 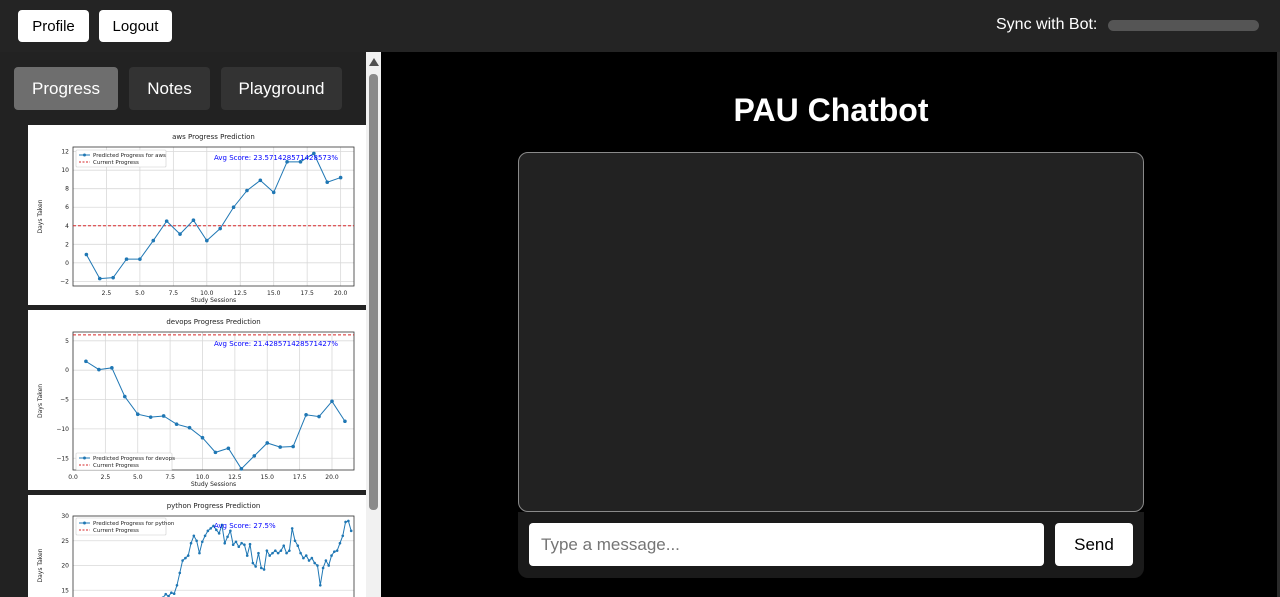 What do you see at coordinates (1047, 24) in the screenshot?
I see `sync-label: Sync with Bot:` at bounding box center [1047, 24].